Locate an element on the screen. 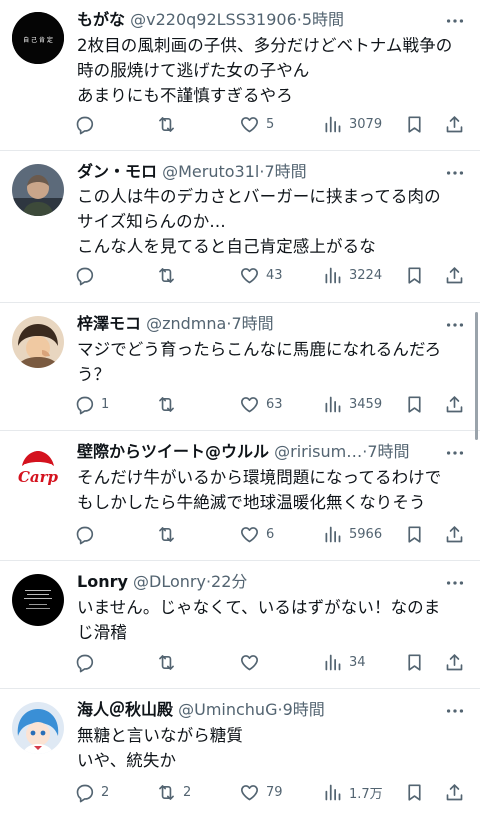  post-header: Lonry @DLonry·22分 is located at coordinates (261, 582).